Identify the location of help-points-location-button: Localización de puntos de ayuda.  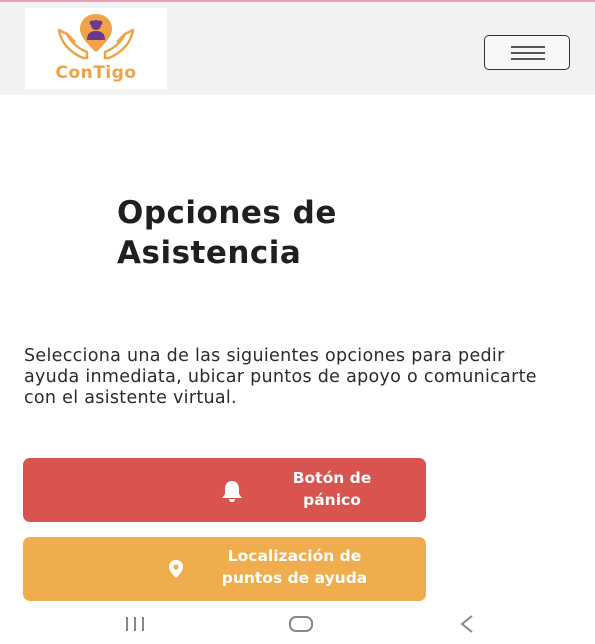
(224, 569).